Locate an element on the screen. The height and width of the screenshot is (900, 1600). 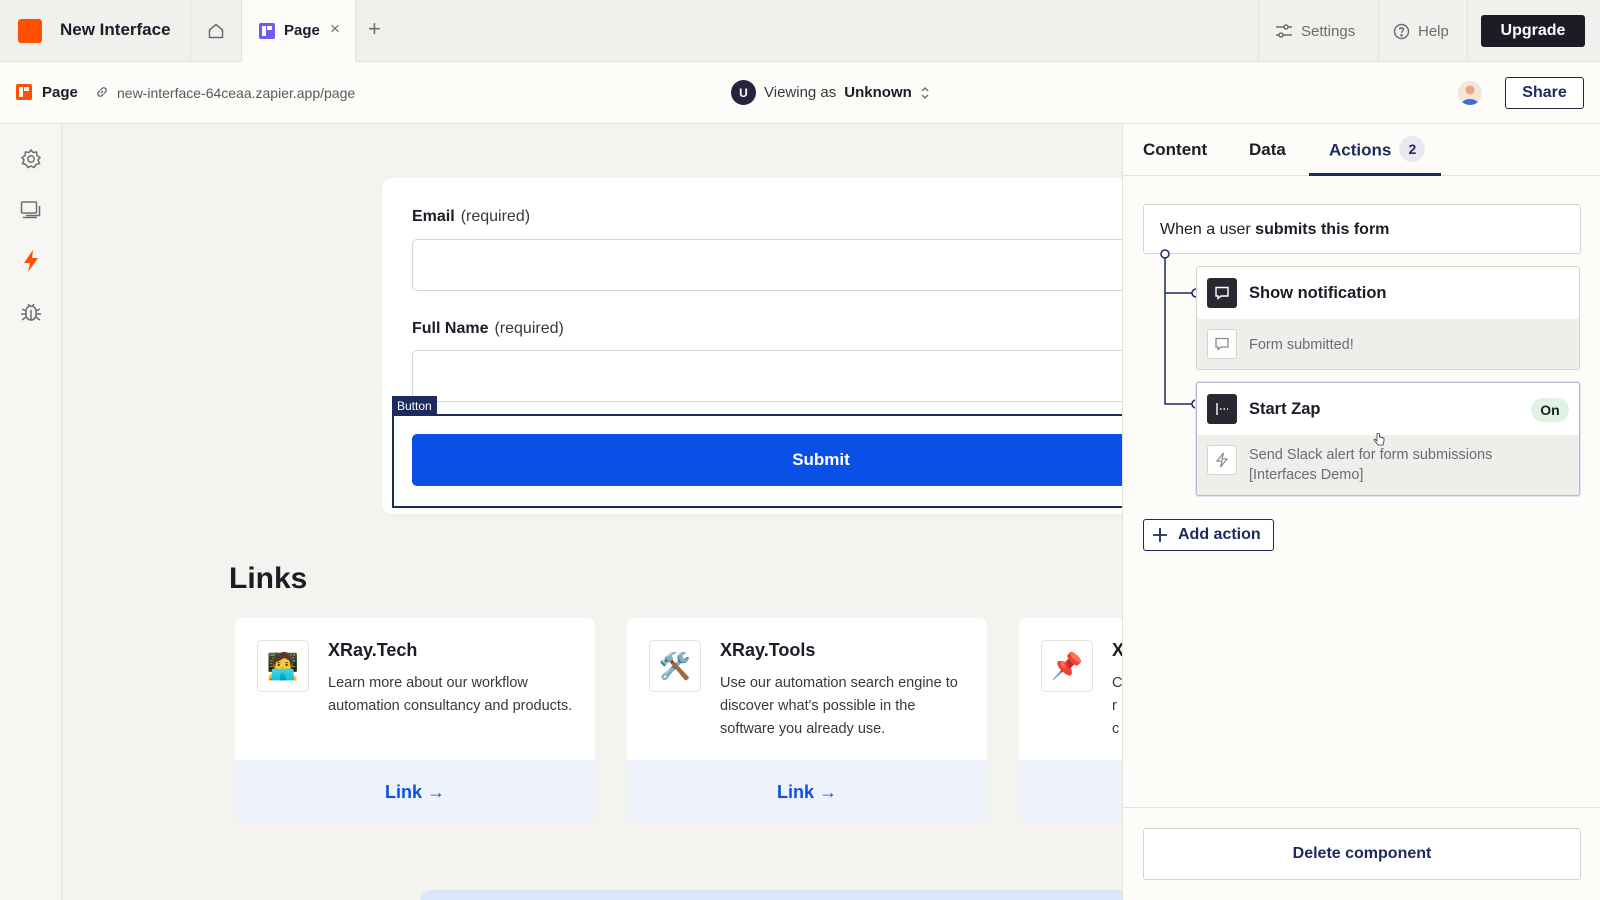
lightning-icon is located at coordinates (31, 261).